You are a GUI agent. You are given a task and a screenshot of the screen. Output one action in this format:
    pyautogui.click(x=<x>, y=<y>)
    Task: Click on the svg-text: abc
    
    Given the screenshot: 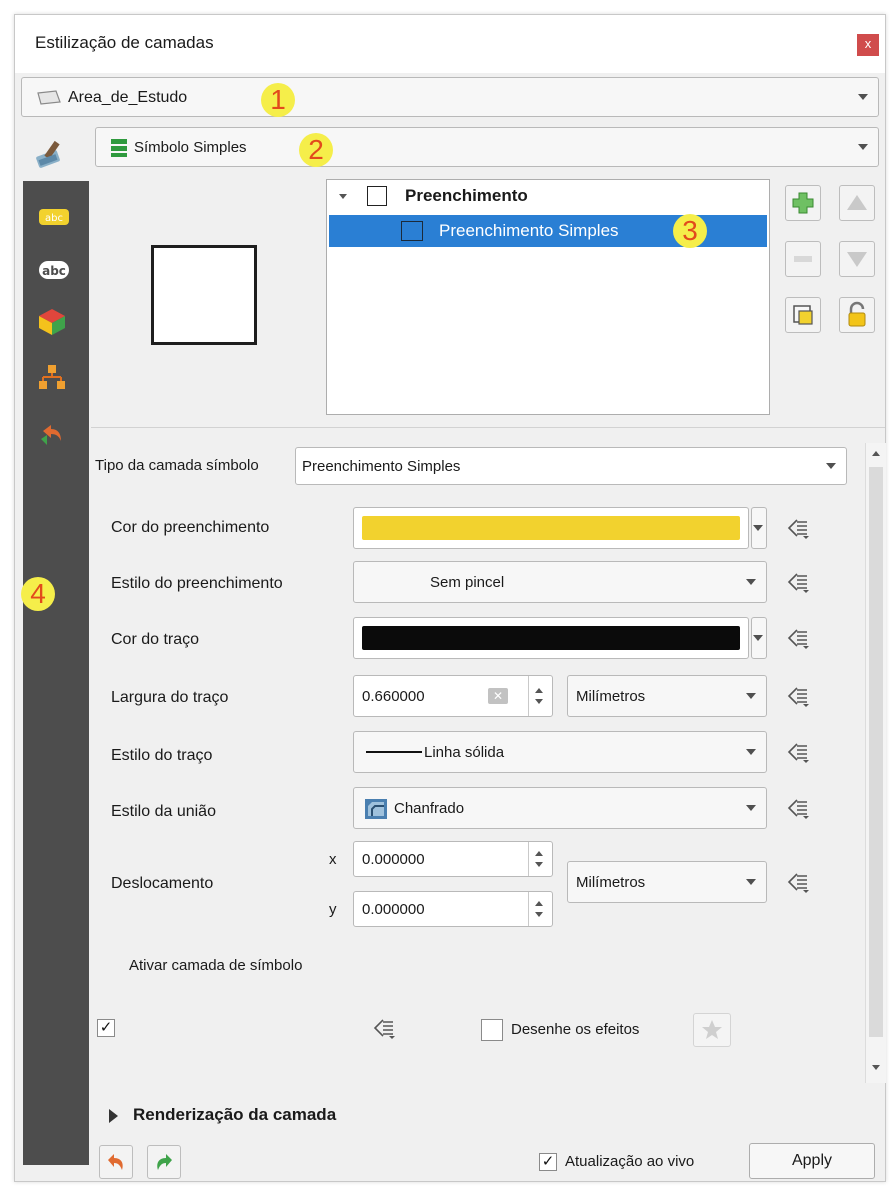 What is the action you would take?
    pyautogui.click(x=54, y=271)
    